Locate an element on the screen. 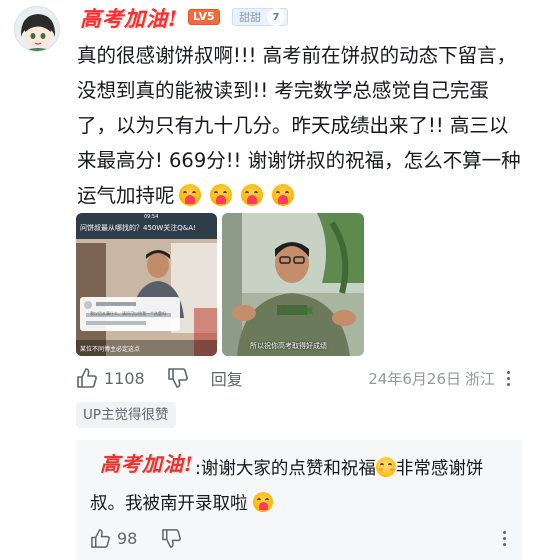  like-count: 1108 is located at coordinates (124, 378).